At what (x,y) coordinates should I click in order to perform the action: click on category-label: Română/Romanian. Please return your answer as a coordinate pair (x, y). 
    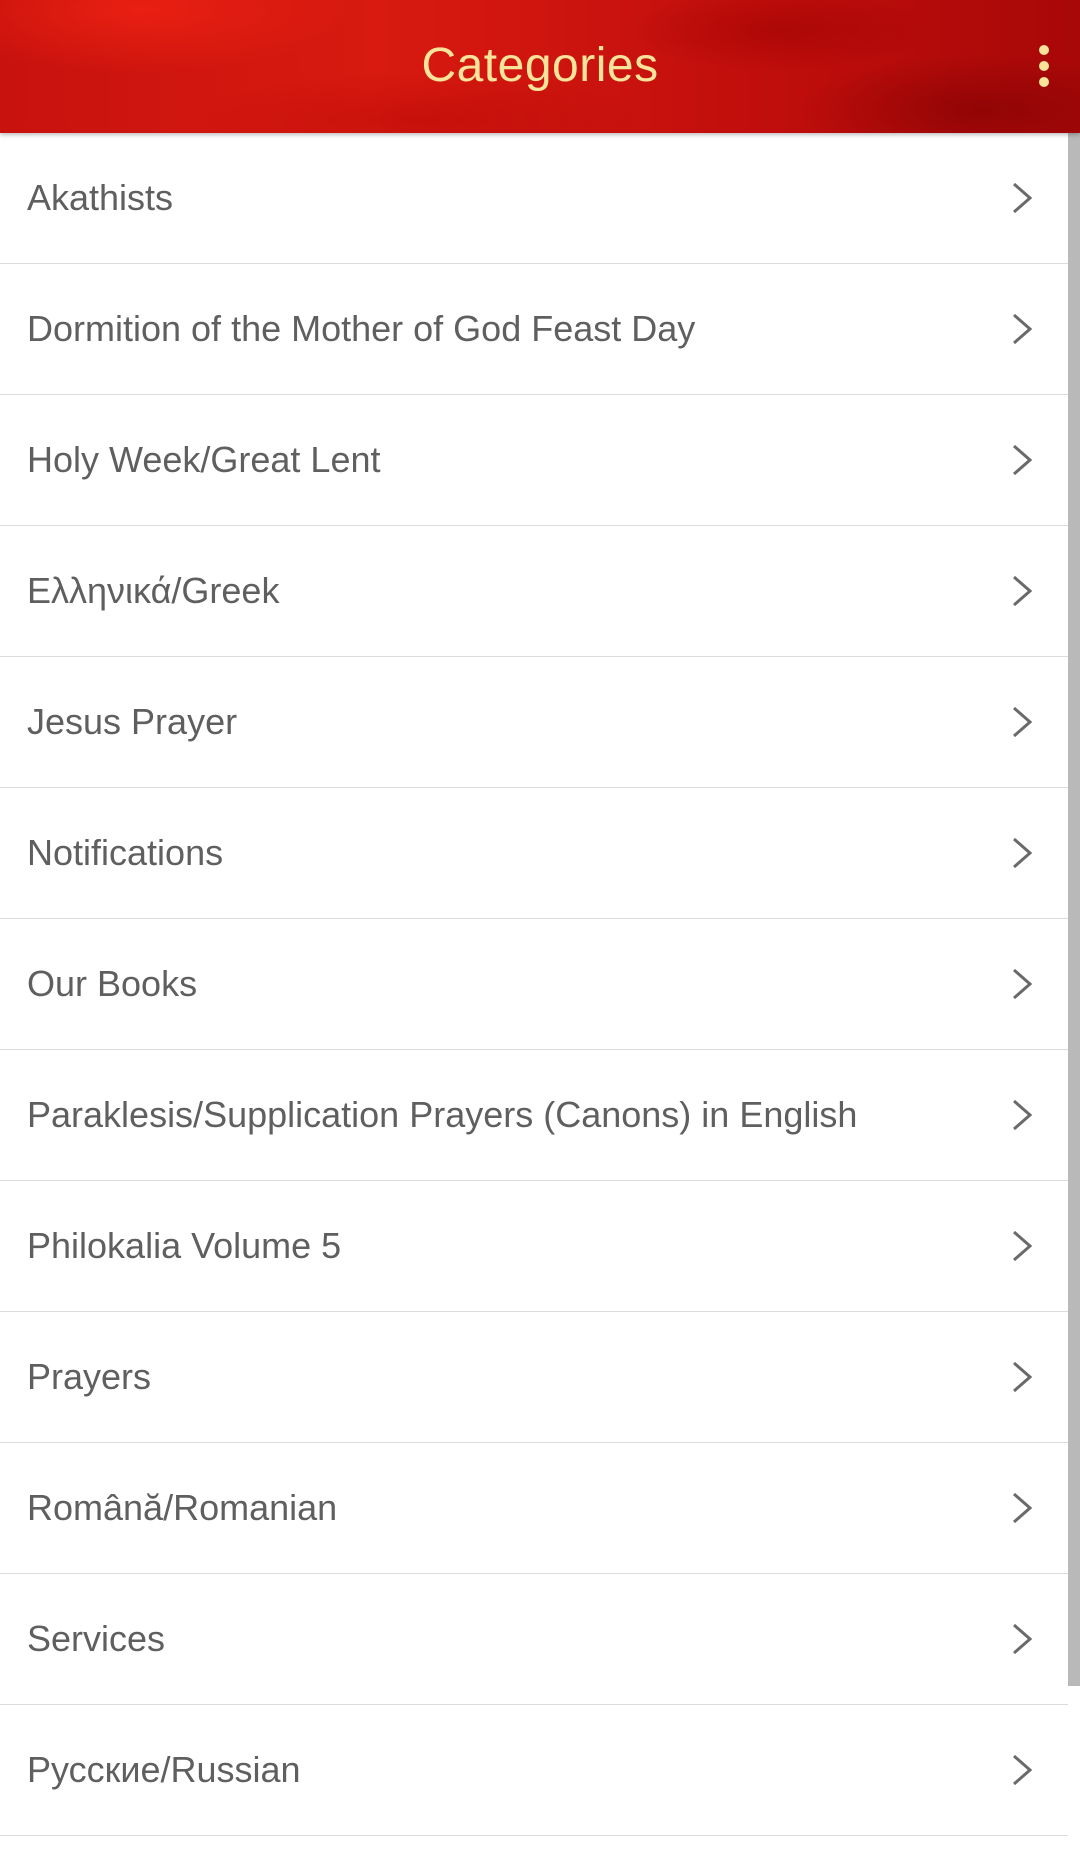
    Looking at the image, I should click on (182, 1507).